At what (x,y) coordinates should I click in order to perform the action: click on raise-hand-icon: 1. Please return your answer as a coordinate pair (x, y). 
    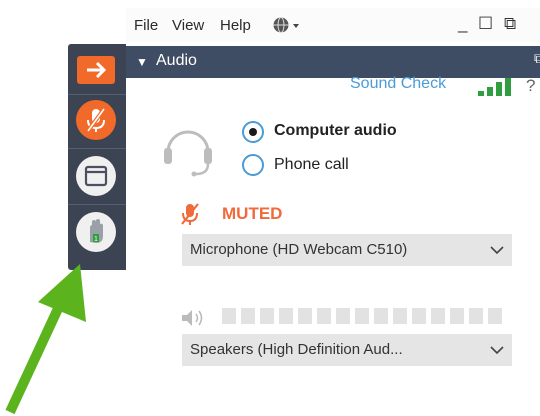
    Looking at the image, I should click on (96, 231).